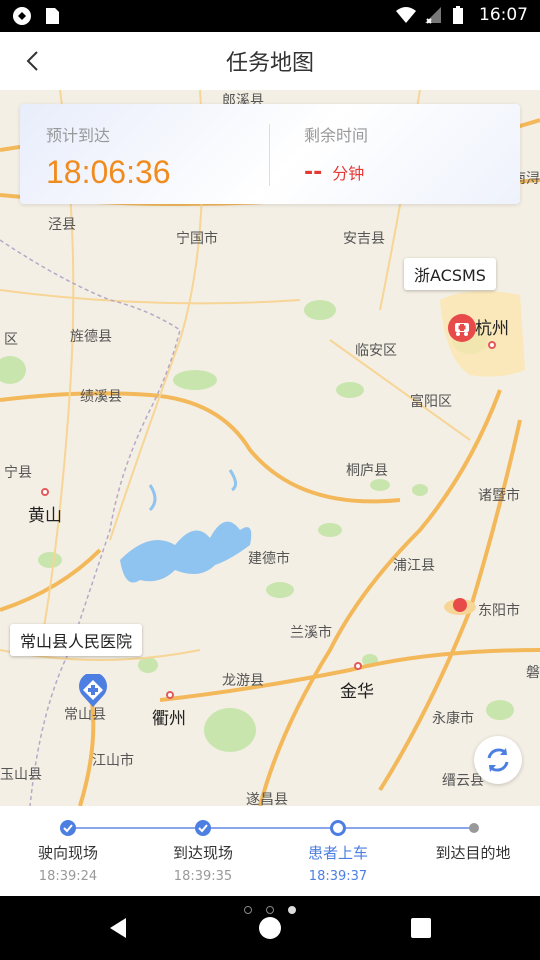  I want to click on remaining-caption: 剩余时间, so click(336, 135).